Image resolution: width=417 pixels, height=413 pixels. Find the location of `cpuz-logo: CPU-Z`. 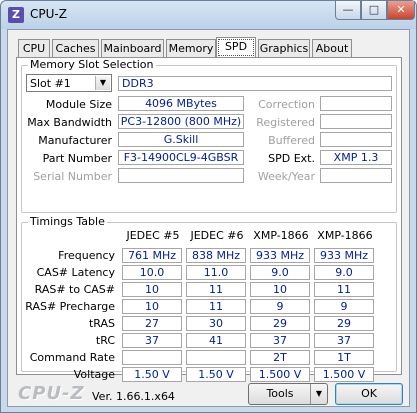

cpuz-logo: CPU-Z is located at coordinates (51, 393).